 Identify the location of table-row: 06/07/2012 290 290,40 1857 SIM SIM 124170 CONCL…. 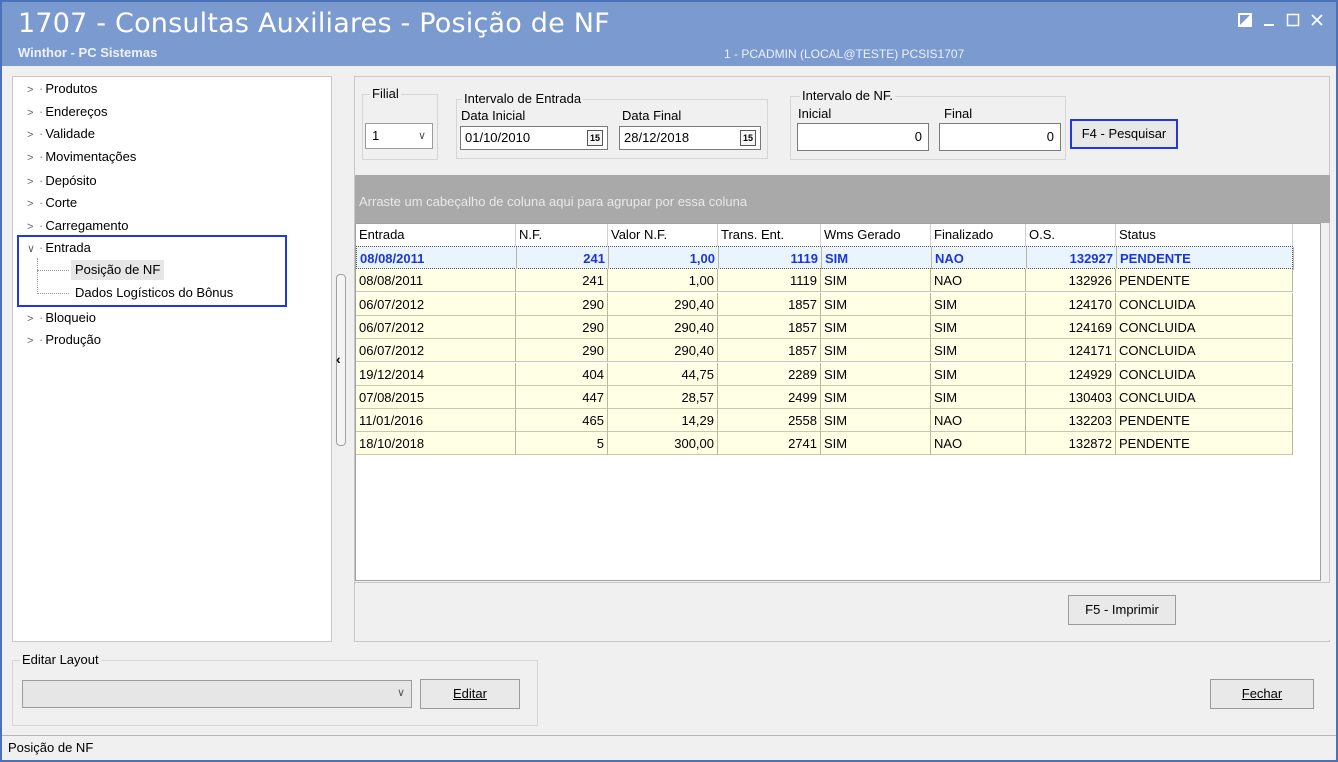
(824, 304).